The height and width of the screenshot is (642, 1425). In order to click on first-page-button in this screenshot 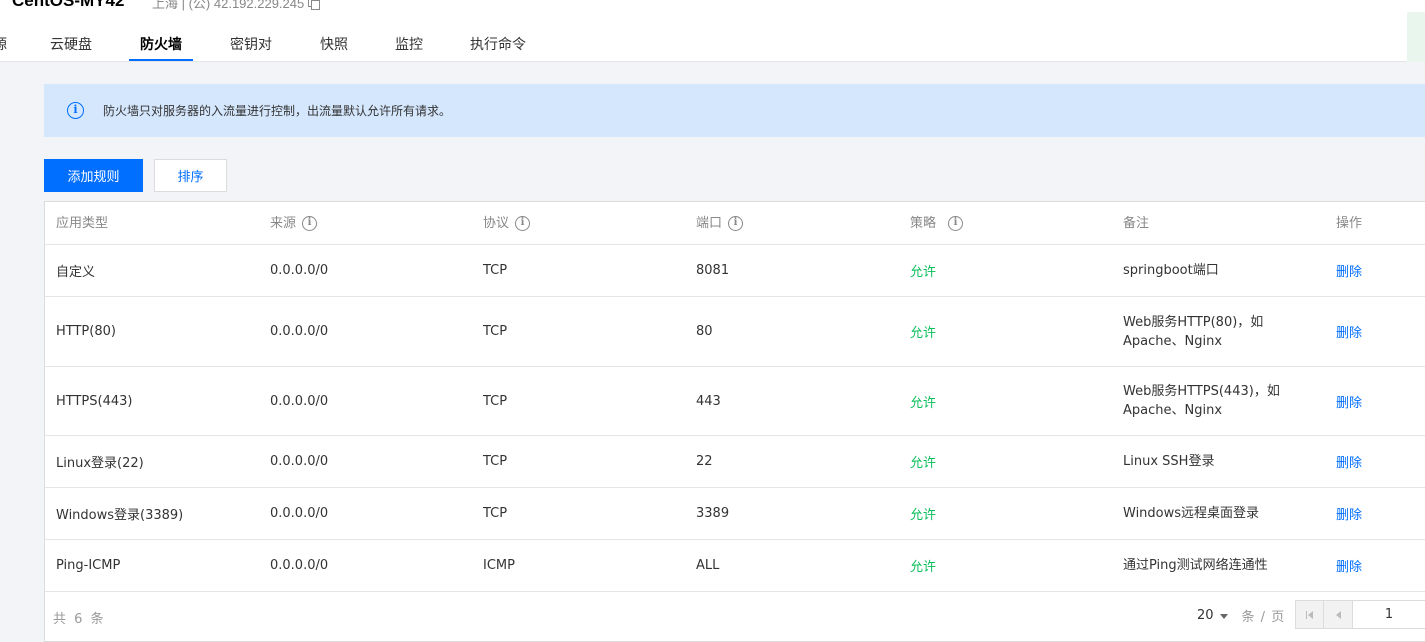, I will do `click(1309, 614)`.